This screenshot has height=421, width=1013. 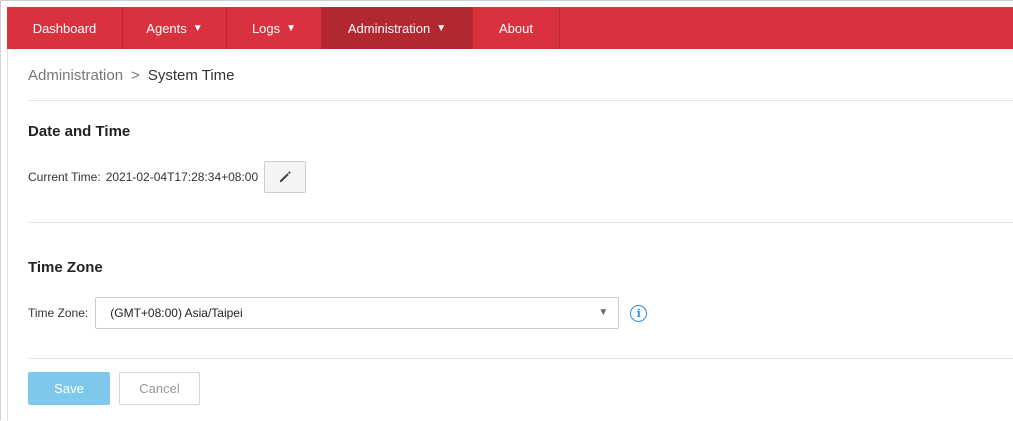 I want to click on dropdown-arrow-icon: ▼, so click(x=603, y=312).